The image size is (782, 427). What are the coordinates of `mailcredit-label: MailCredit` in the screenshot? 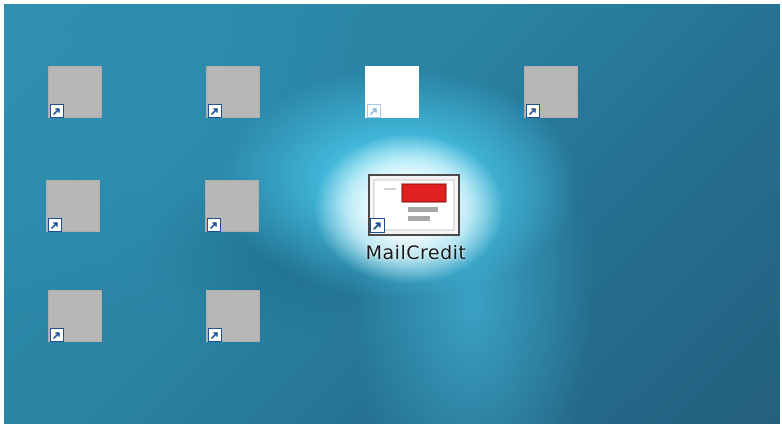 It's located at (416, 253).